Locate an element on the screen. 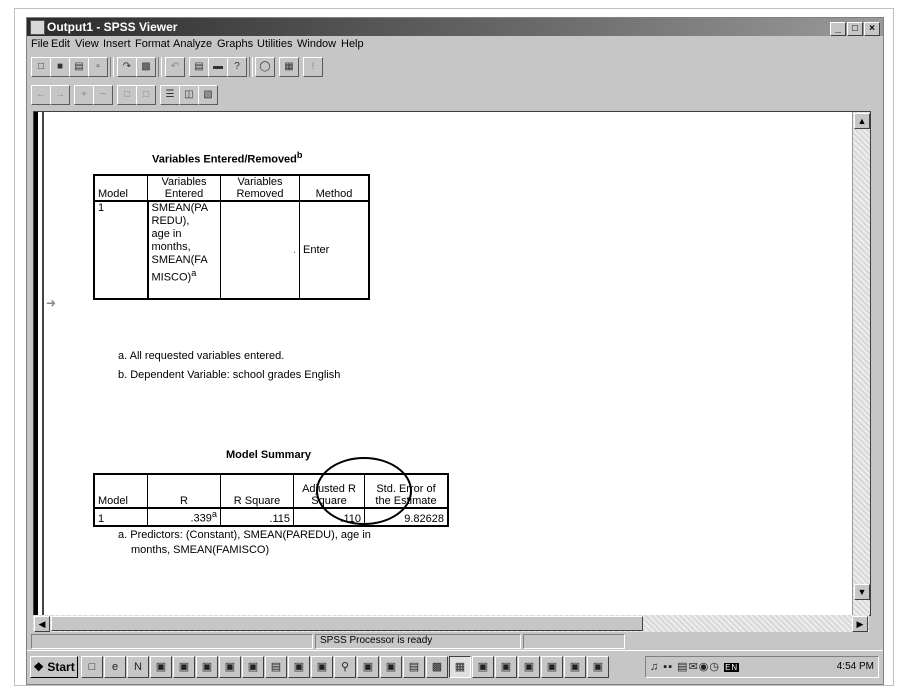 This screenshot has height=694, width=907. show-desktop-icon: □ is located at coordinates (92, 667).